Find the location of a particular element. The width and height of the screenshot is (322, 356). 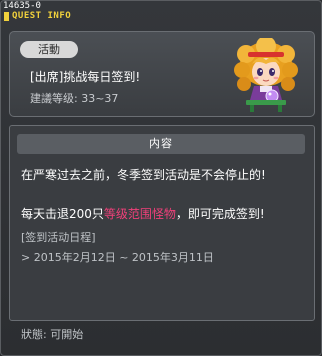

description-line-2-suffix: ，即可完成签到! is located at coordinates (220, 214).